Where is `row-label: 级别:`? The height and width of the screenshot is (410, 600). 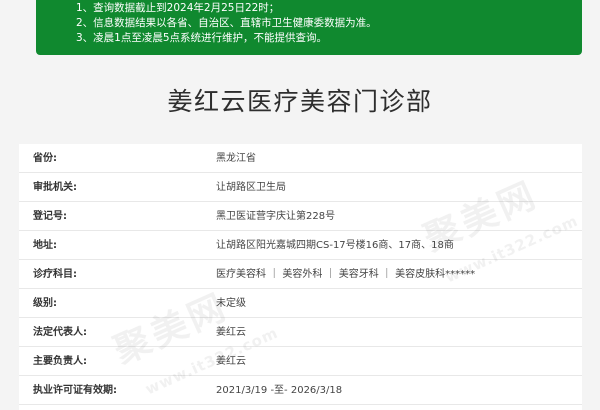
row-label: 级别: is located at coordinates (45, 303).